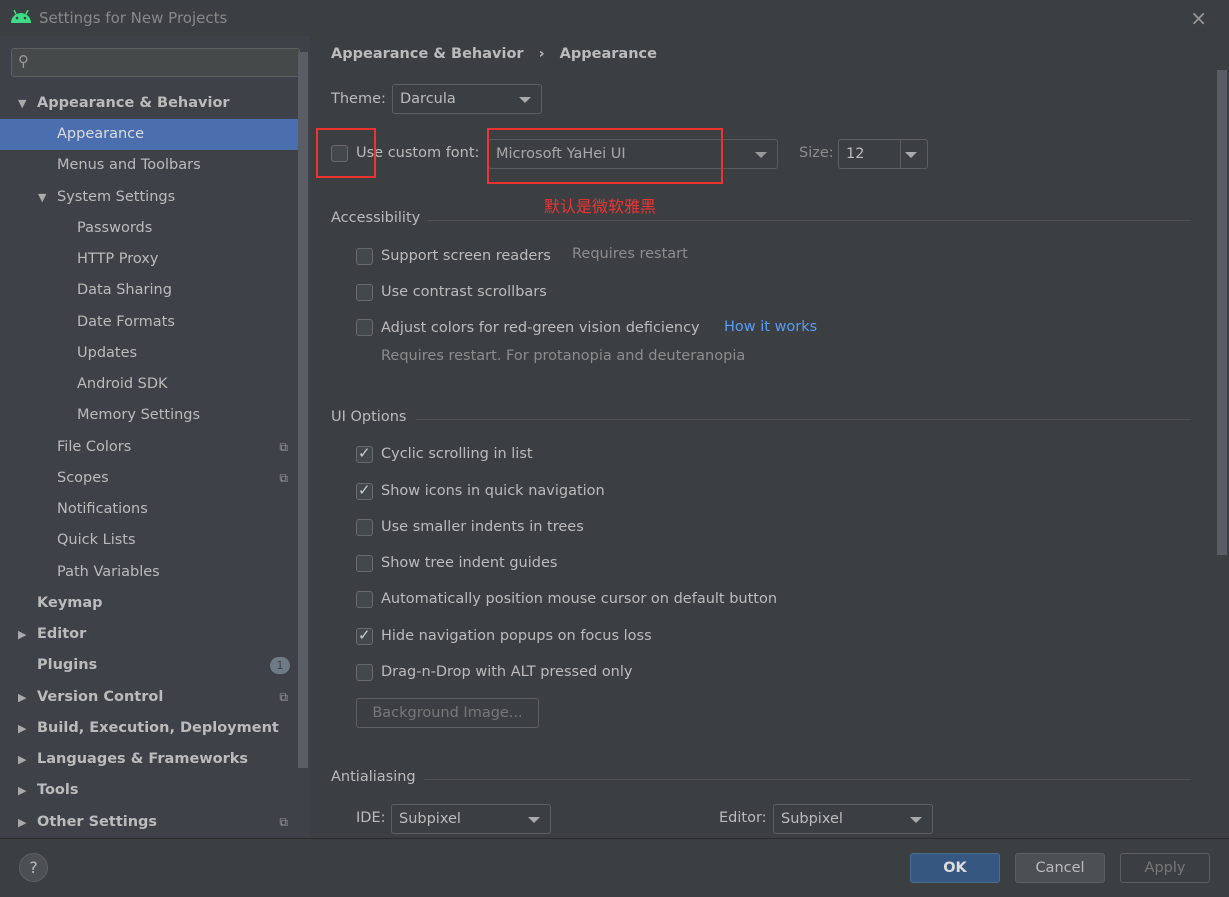  Describe the element at coordinates (955, 868) in the screenshot. I see `ok-button: OK` at that location.